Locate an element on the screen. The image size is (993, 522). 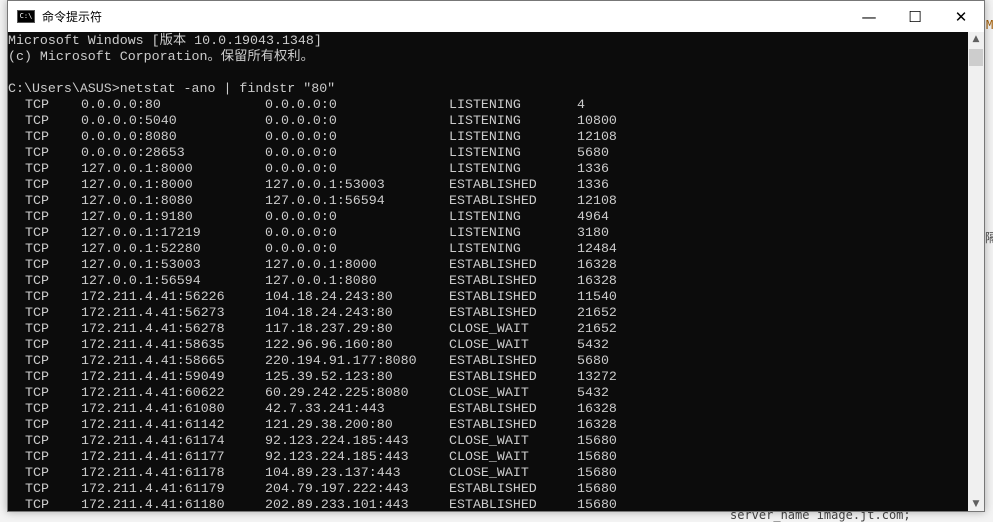
foreign-address: 60.29.242.225:8080 is located at coordinates (337, 392).